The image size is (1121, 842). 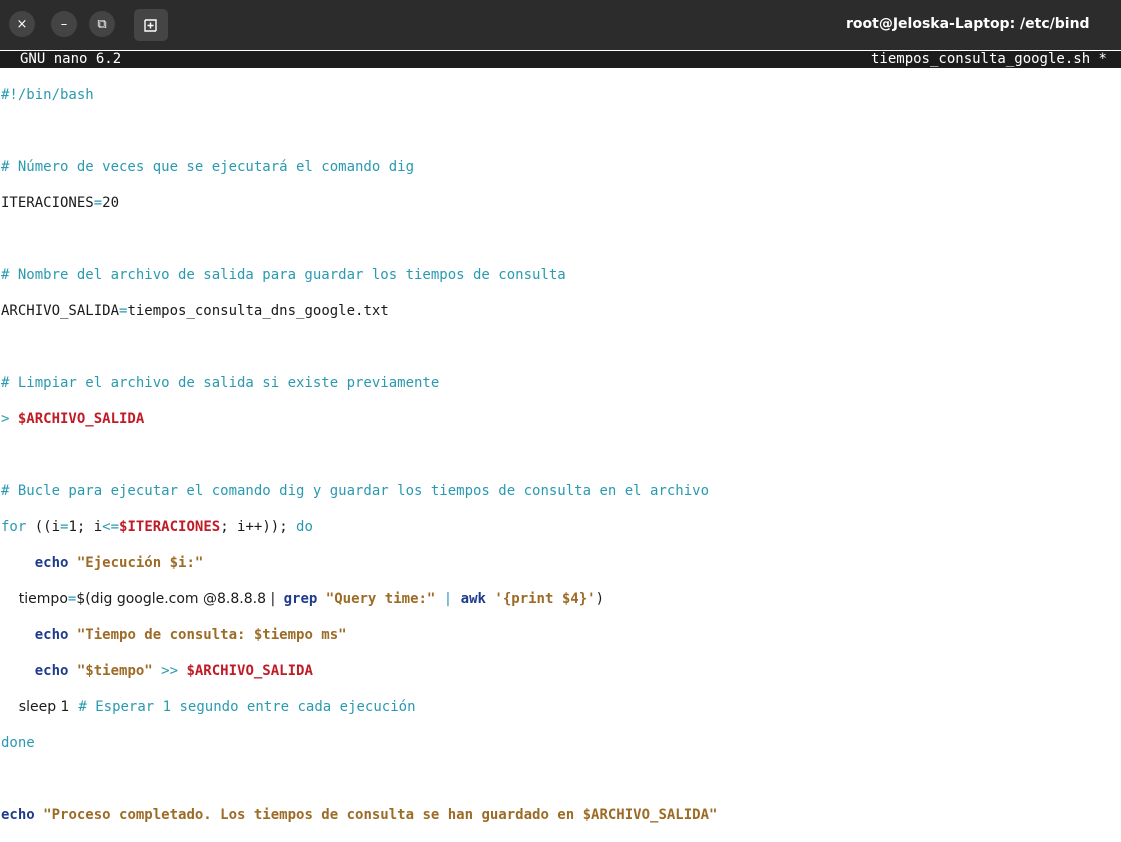 I want to click on code-token: <=, so click(x=111, y=527).